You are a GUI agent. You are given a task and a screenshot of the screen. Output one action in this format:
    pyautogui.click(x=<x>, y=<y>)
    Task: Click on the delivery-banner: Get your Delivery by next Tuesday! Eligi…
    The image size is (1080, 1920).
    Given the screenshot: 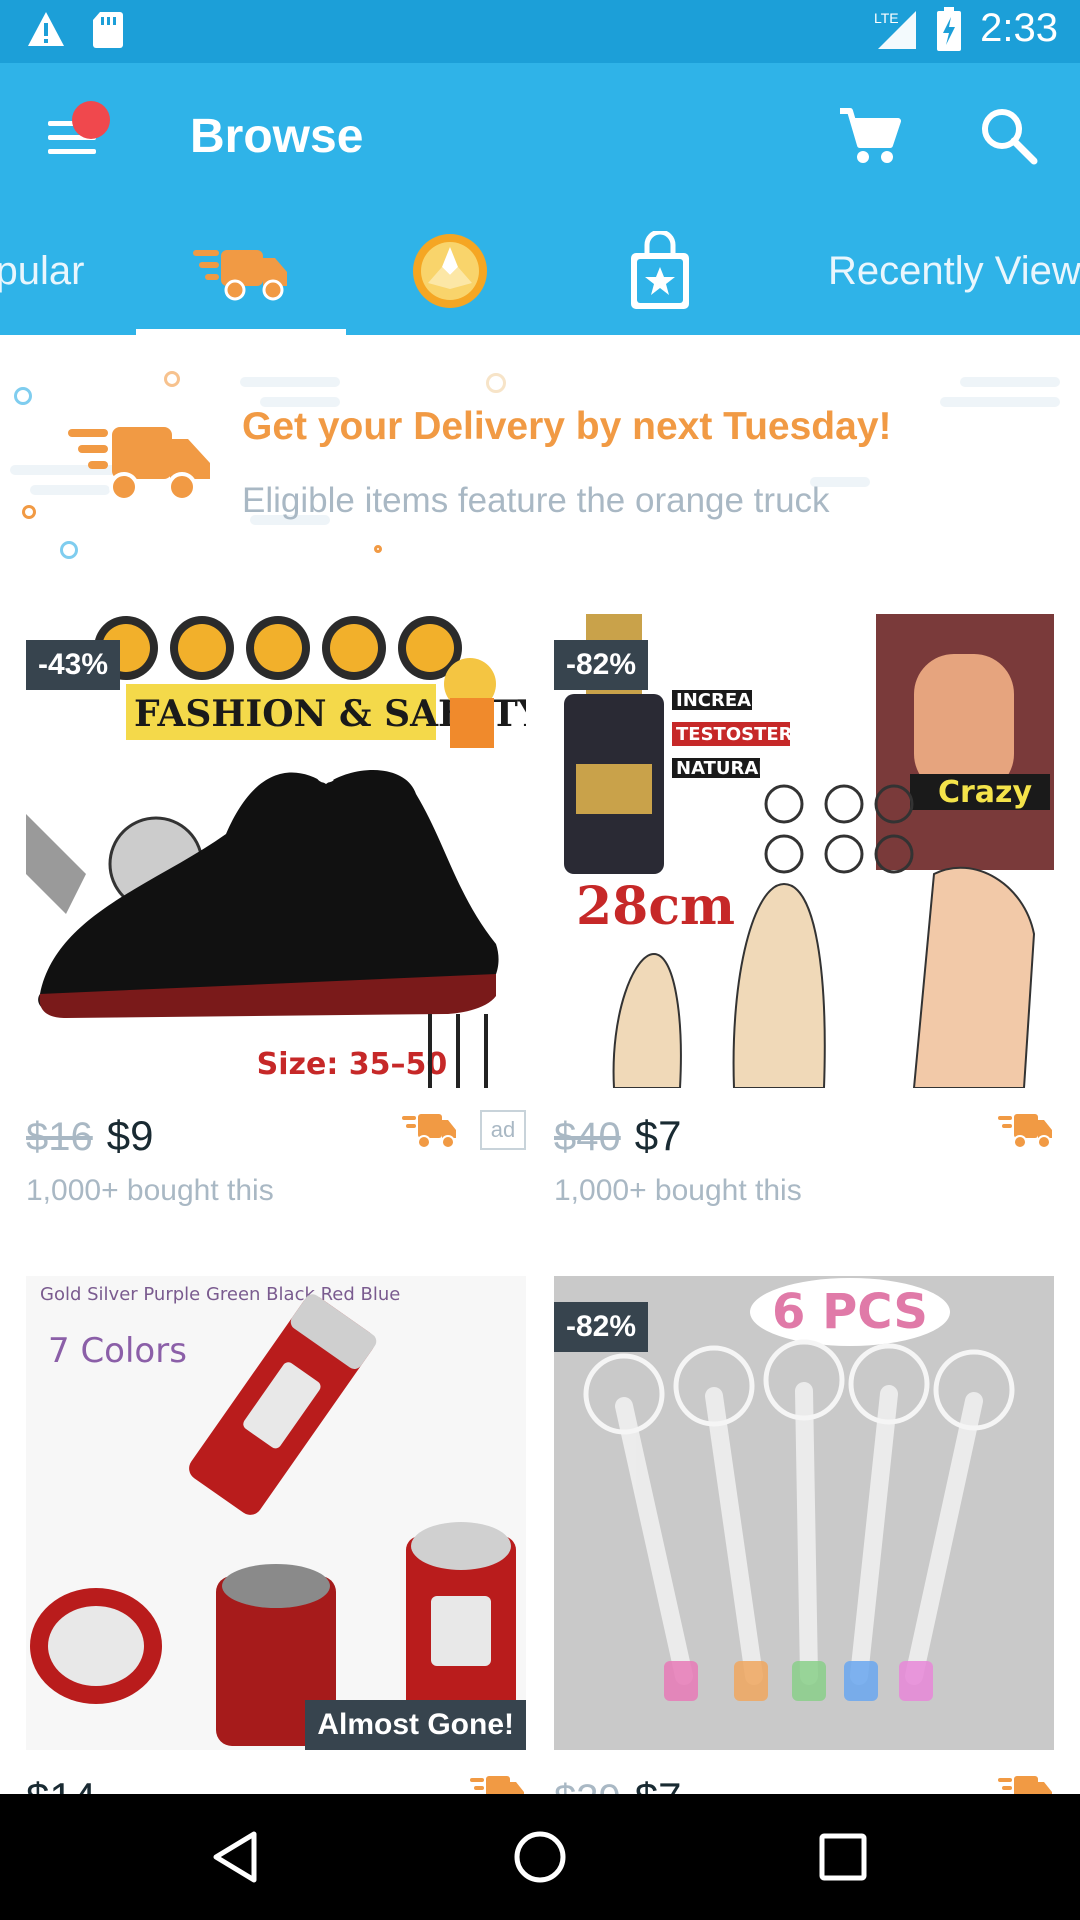 What is the action you would take?
    pyautogui.click(x=540, y=455)
    